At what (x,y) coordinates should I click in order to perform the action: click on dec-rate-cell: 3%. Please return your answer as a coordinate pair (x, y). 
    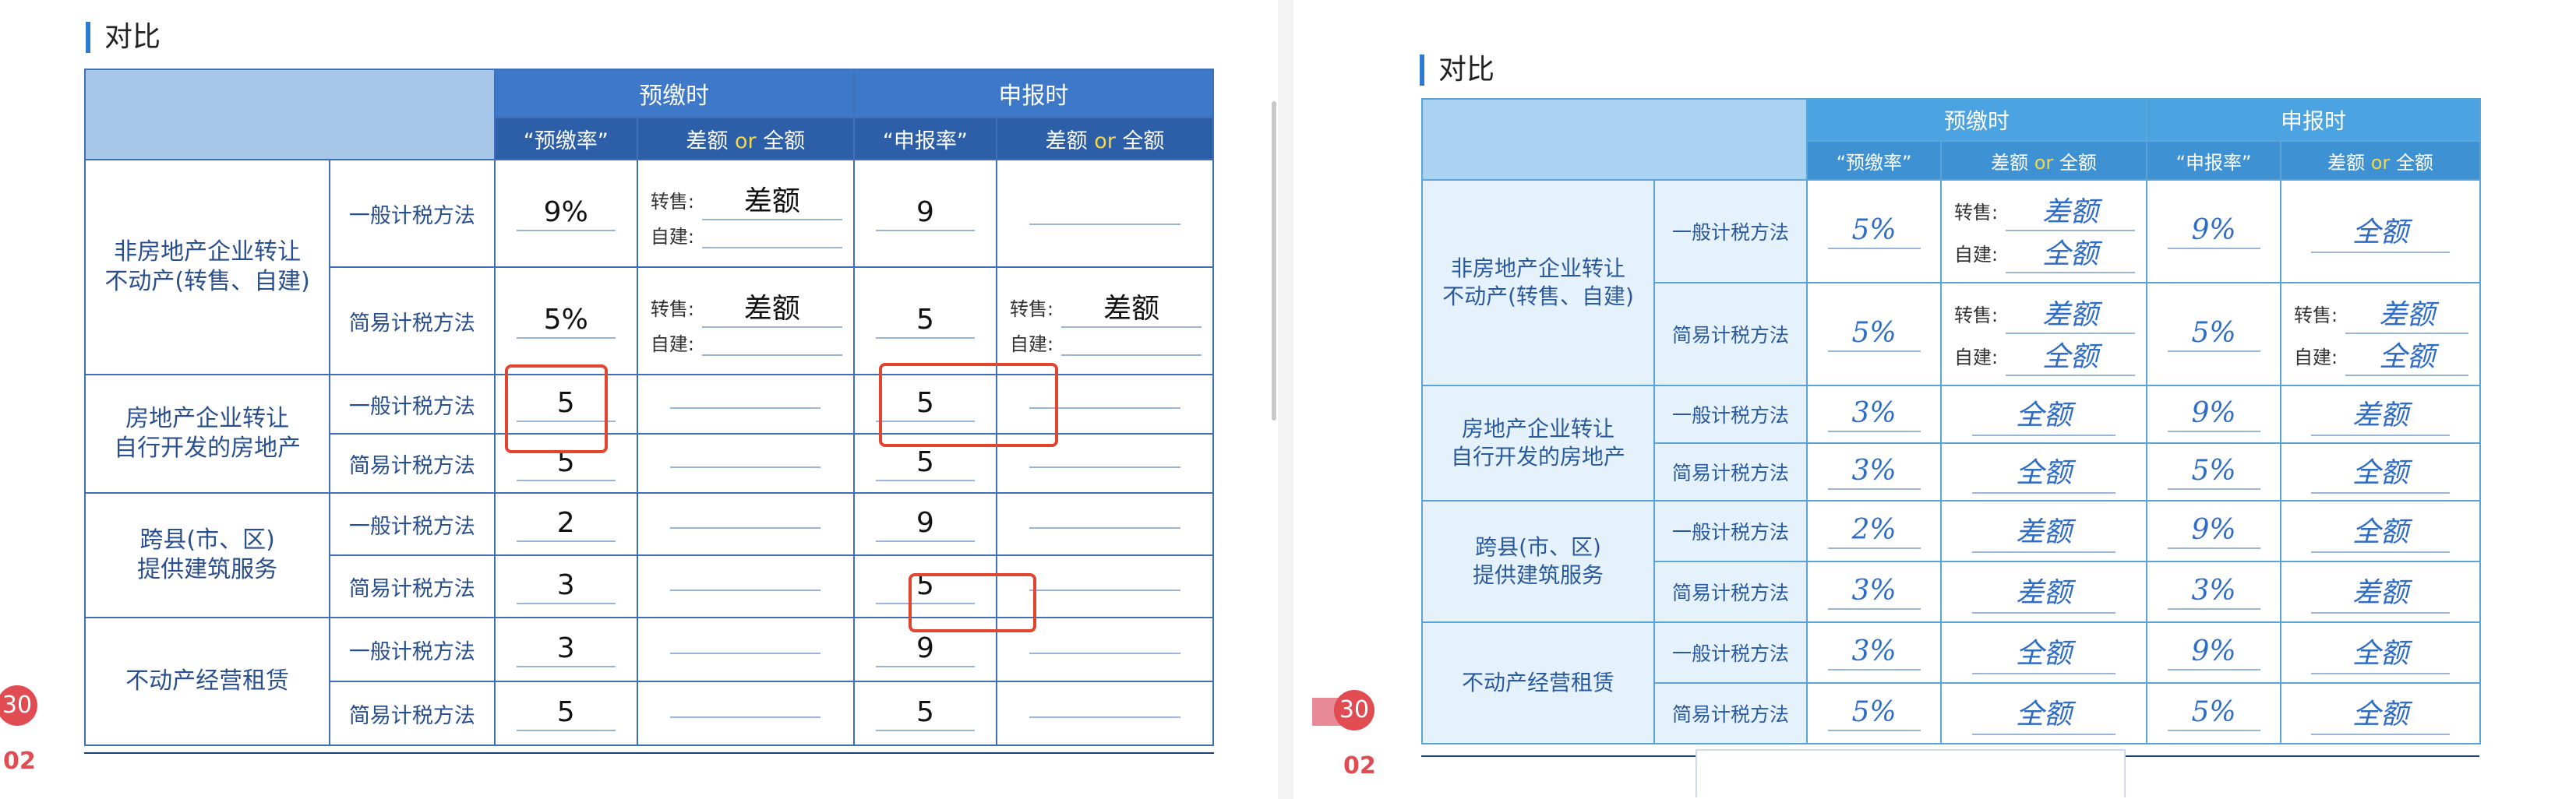
    Looking at the image, I should click on (2214, 592).